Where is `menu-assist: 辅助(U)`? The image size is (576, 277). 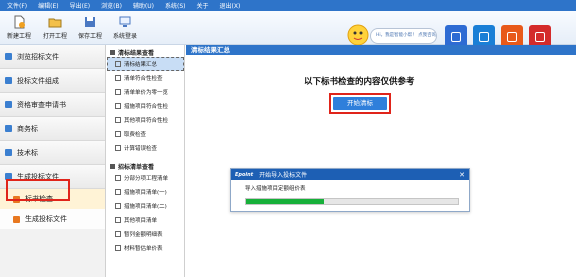 menu-assist: 辅助(U) is located at coordinates (143, 5).